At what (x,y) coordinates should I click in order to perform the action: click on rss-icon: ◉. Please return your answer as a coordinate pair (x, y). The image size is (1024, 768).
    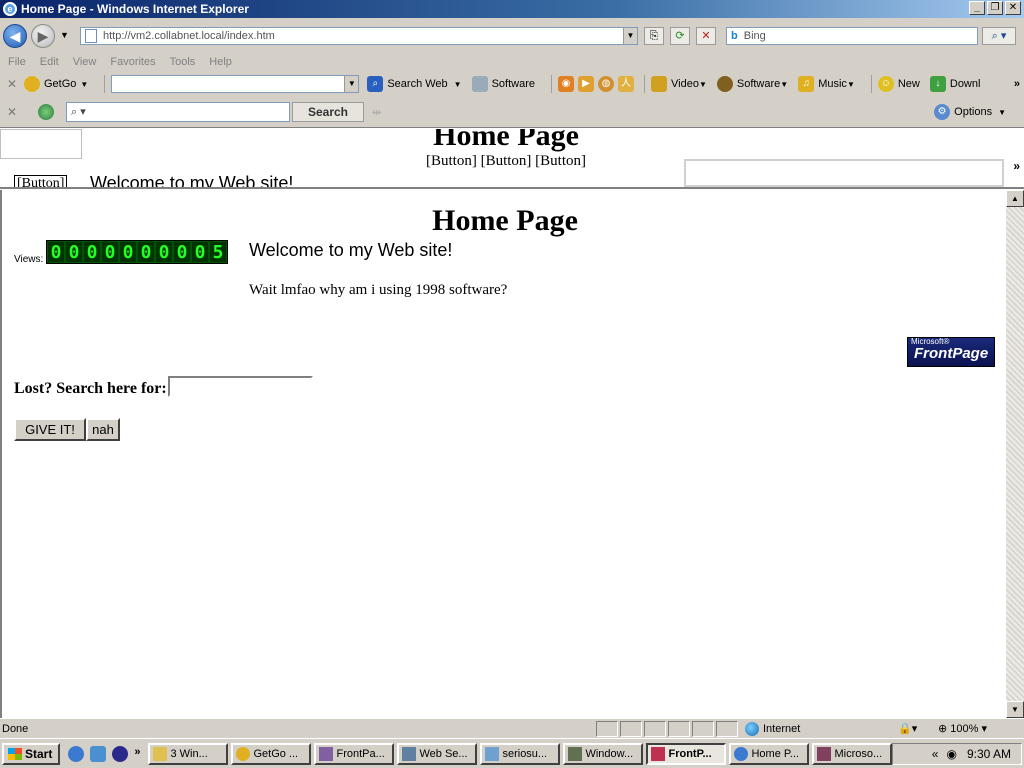
    Looking at the image, I should click on (566, 84).